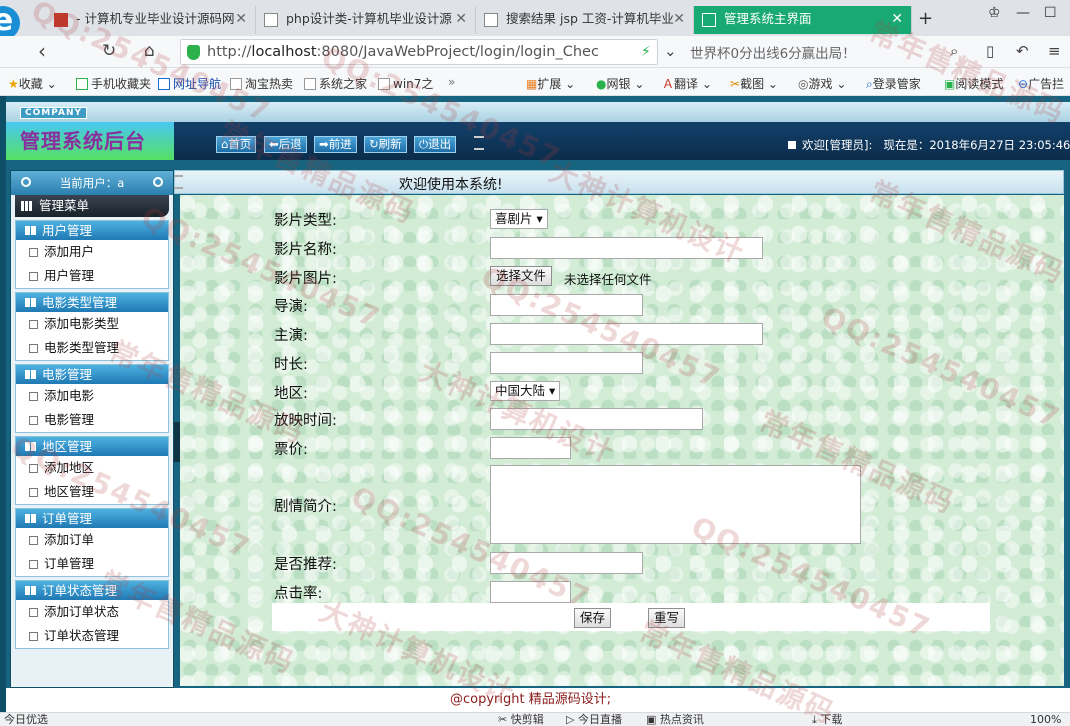 Image resolution: width=1070 pixels, height=726 pixels. I want to click on menu-item-region-manage: 地区管理, so click(92, 492).